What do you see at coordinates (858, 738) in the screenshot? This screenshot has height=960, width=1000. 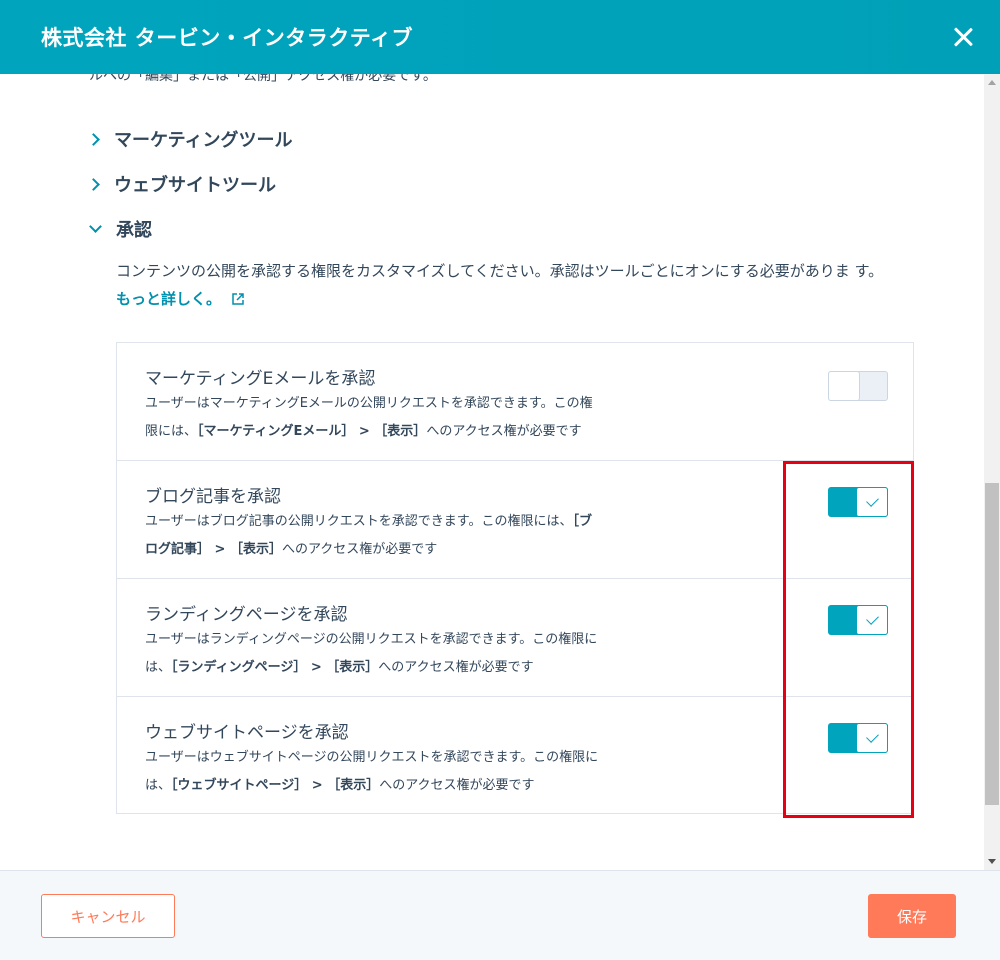 I see `website-page-toggle` at bounding box center [858, 738].